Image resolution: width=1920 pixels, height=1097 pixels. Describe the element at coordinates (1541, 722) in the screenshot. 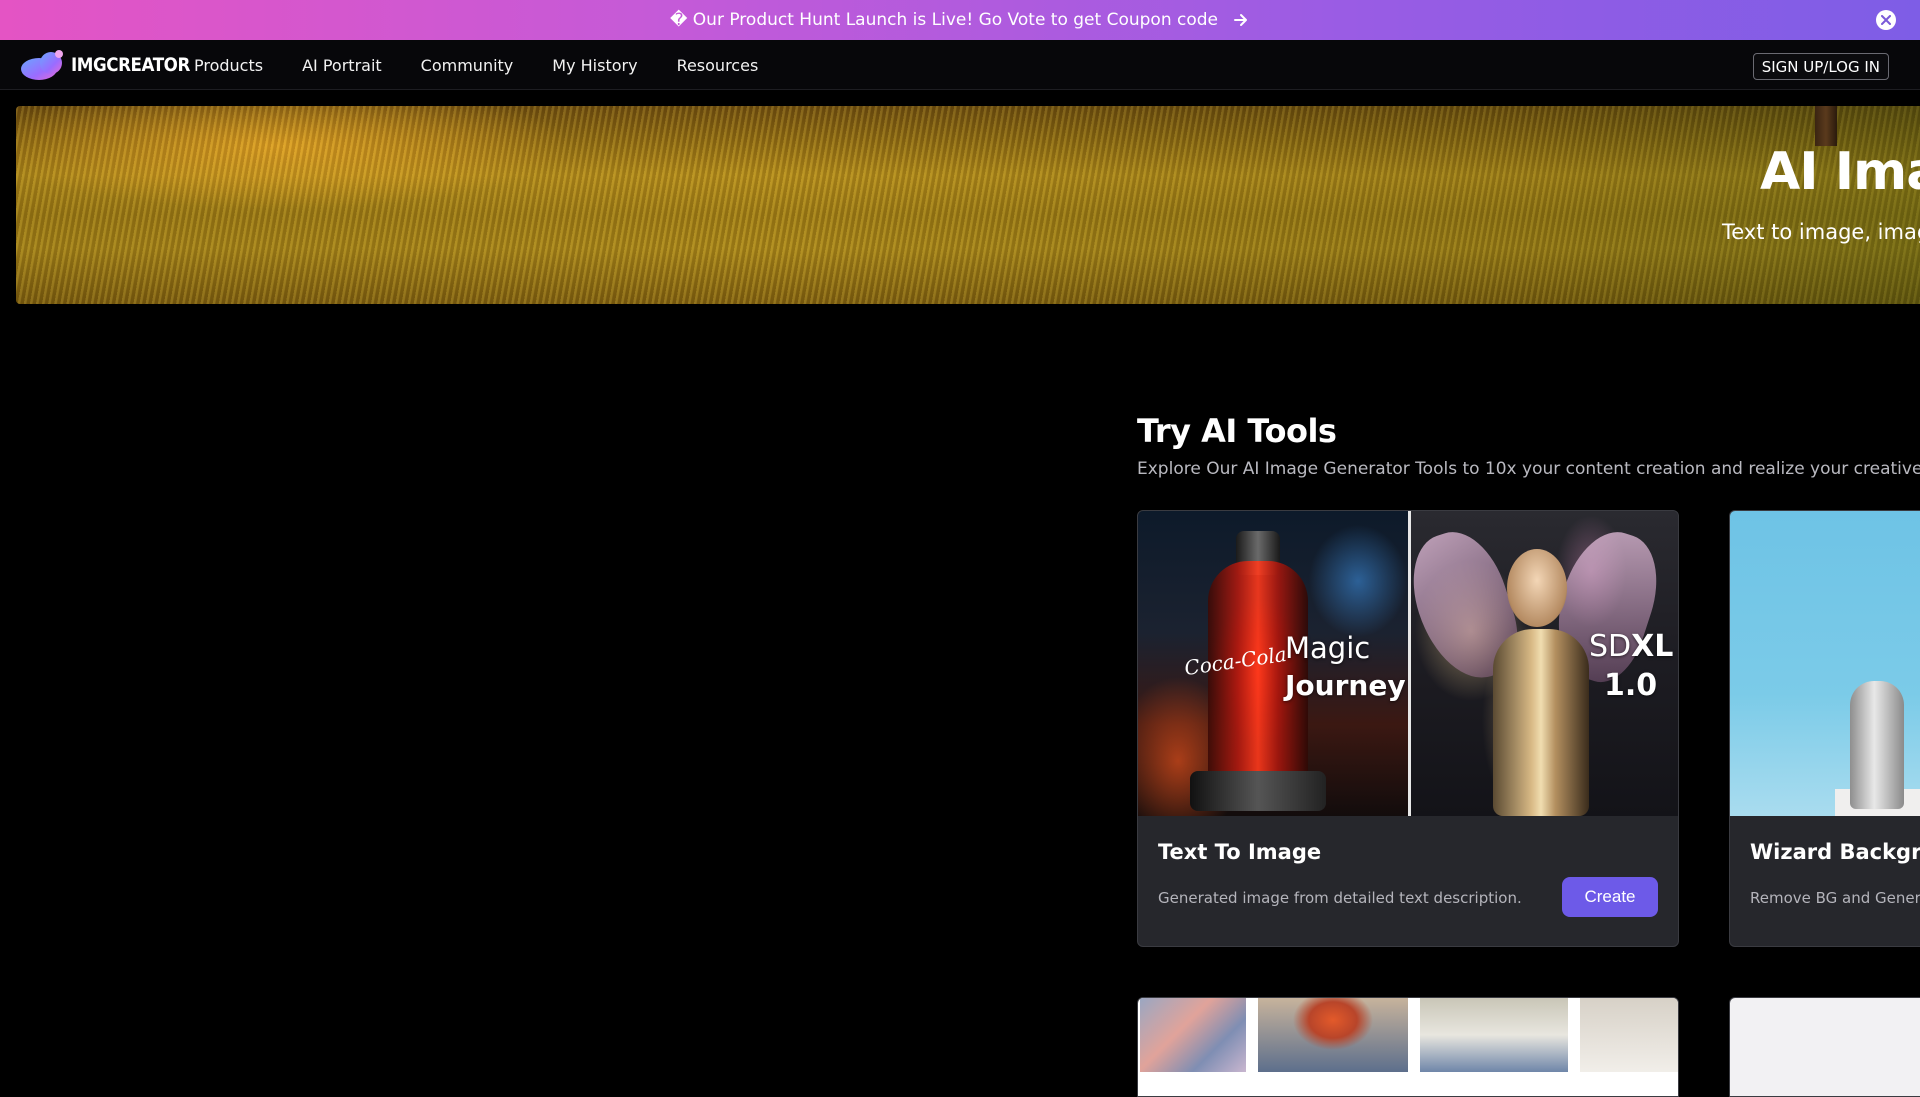

I see `figure-body` at that location.